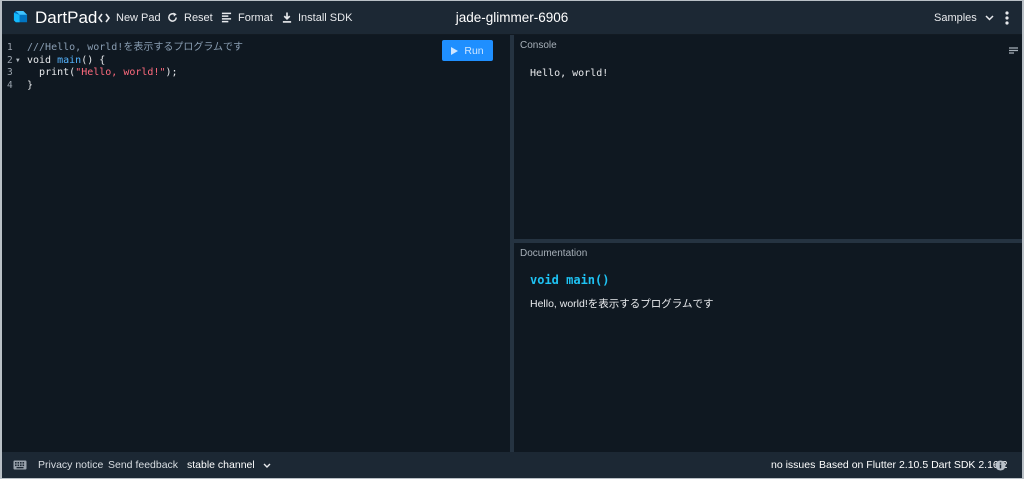 This screenshot has width=1024, height=479. What do you see at coordinates (570, 280) in the screenshot?
I see `doc-signature: void main()` at bounding box center [570, 280].